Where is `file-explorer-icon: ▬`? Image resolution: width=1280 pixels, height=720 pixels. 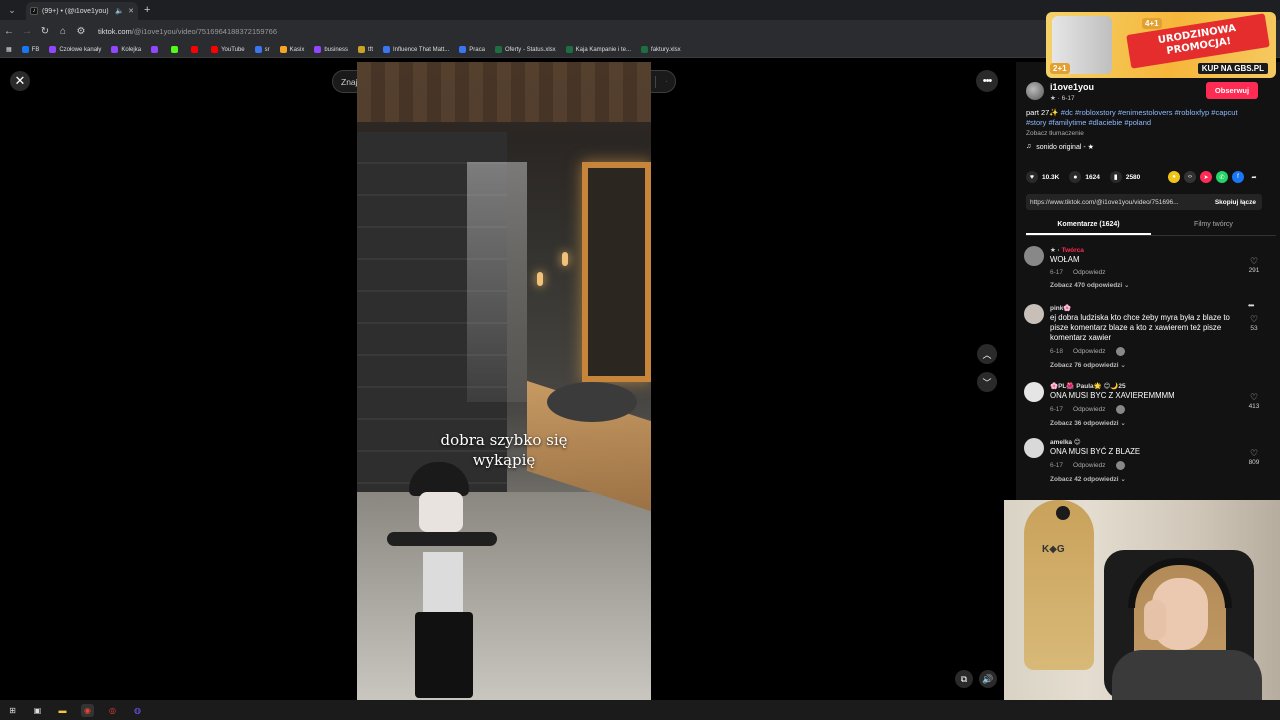
file-explorer-icon: ▬ is located at coordinates (62, 710).